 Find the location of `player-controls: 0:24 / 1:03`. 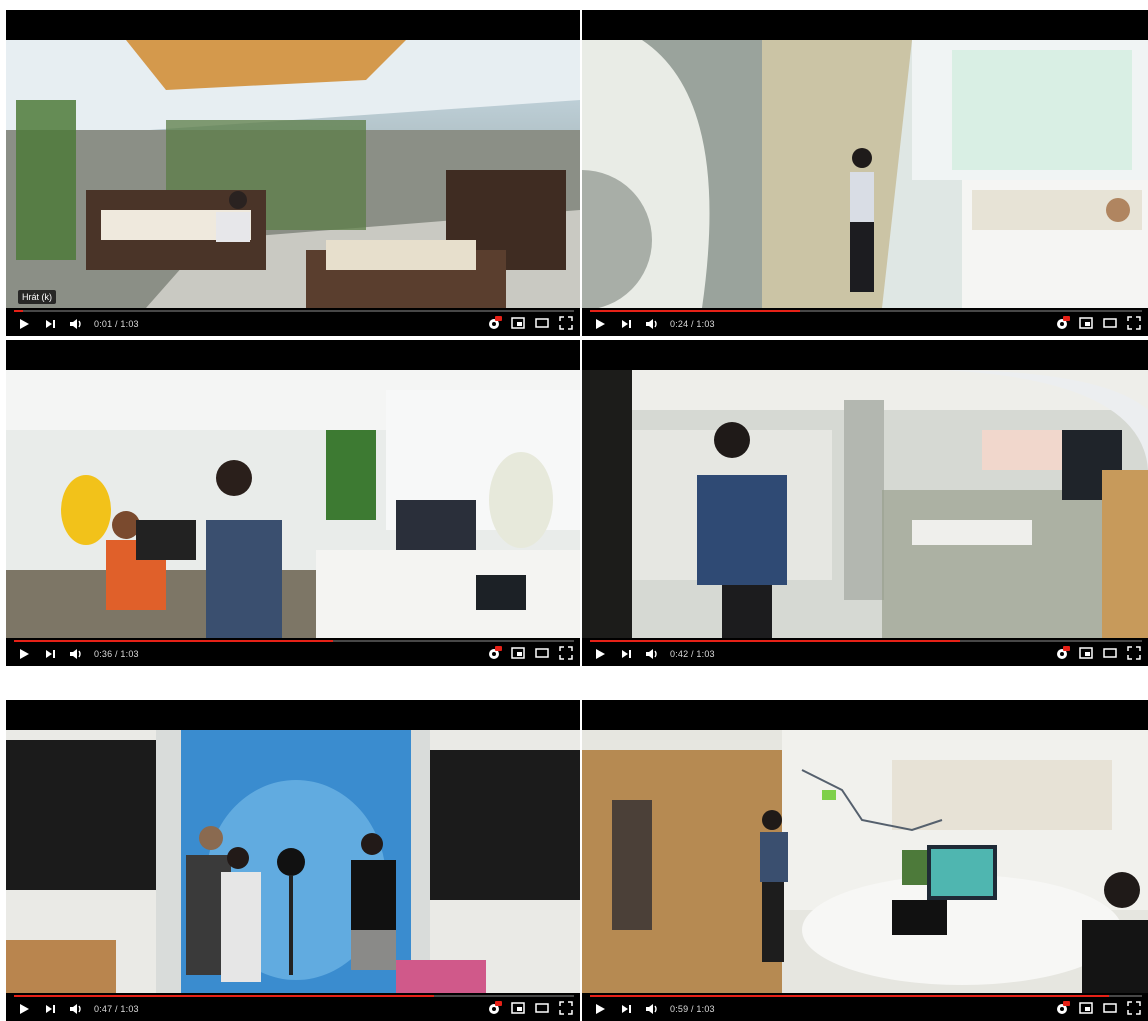

player-controls: 0:24 / 1:03 is located at coordinates (865, 322).